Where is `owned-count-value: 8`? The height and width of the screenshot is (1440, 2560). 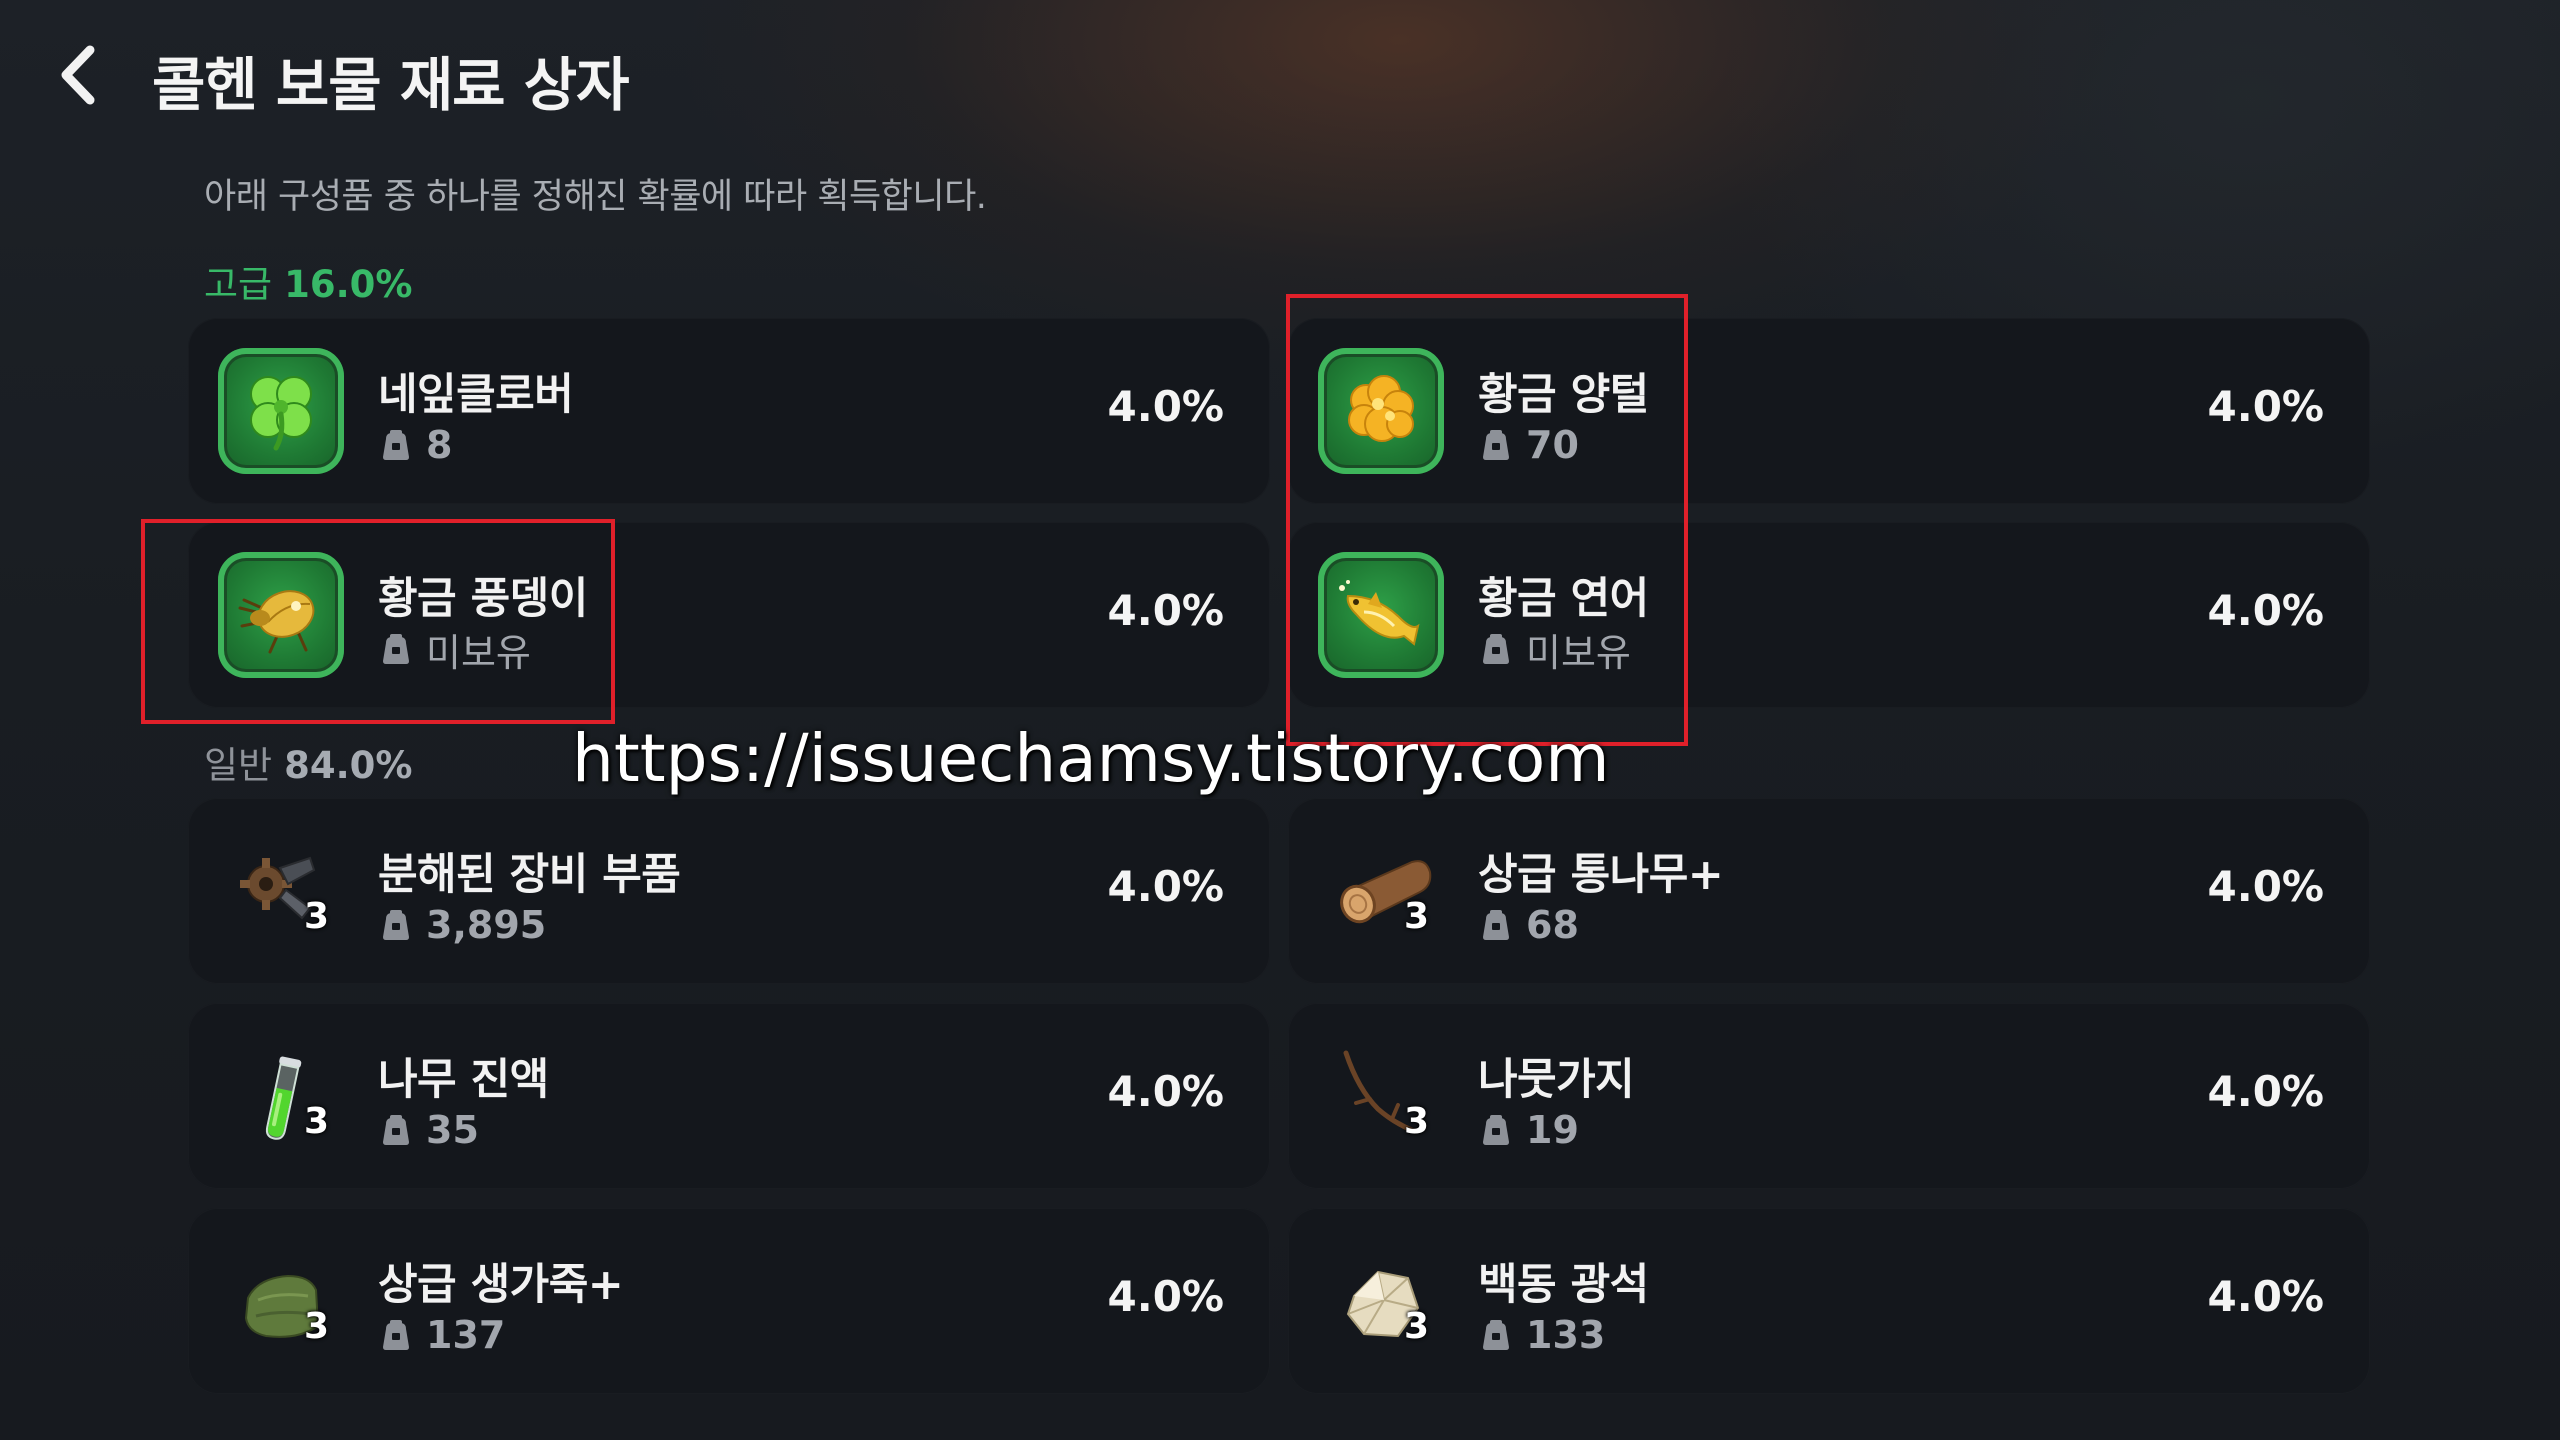 owned-count-value: 8 is located at coordinates (439, 445).